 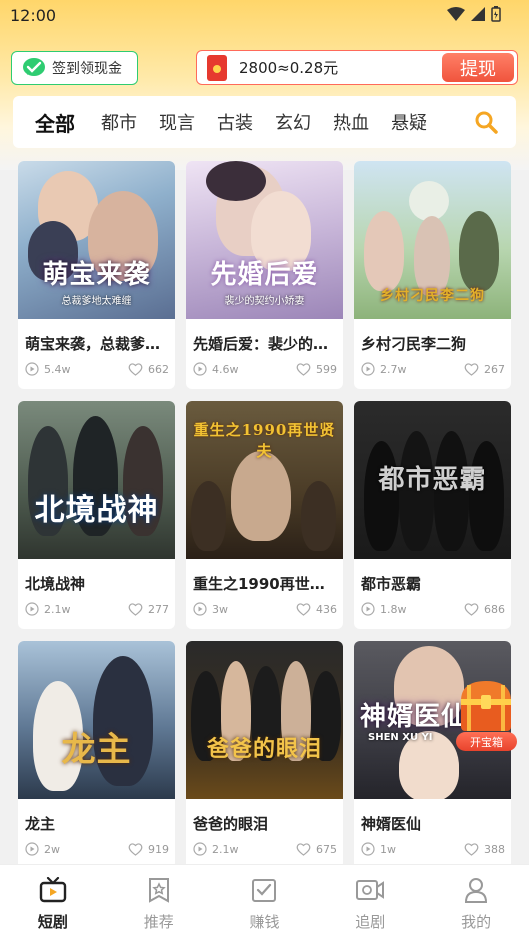 I want to click on nav-item-following: 追剧, so click(x=370, y=902).